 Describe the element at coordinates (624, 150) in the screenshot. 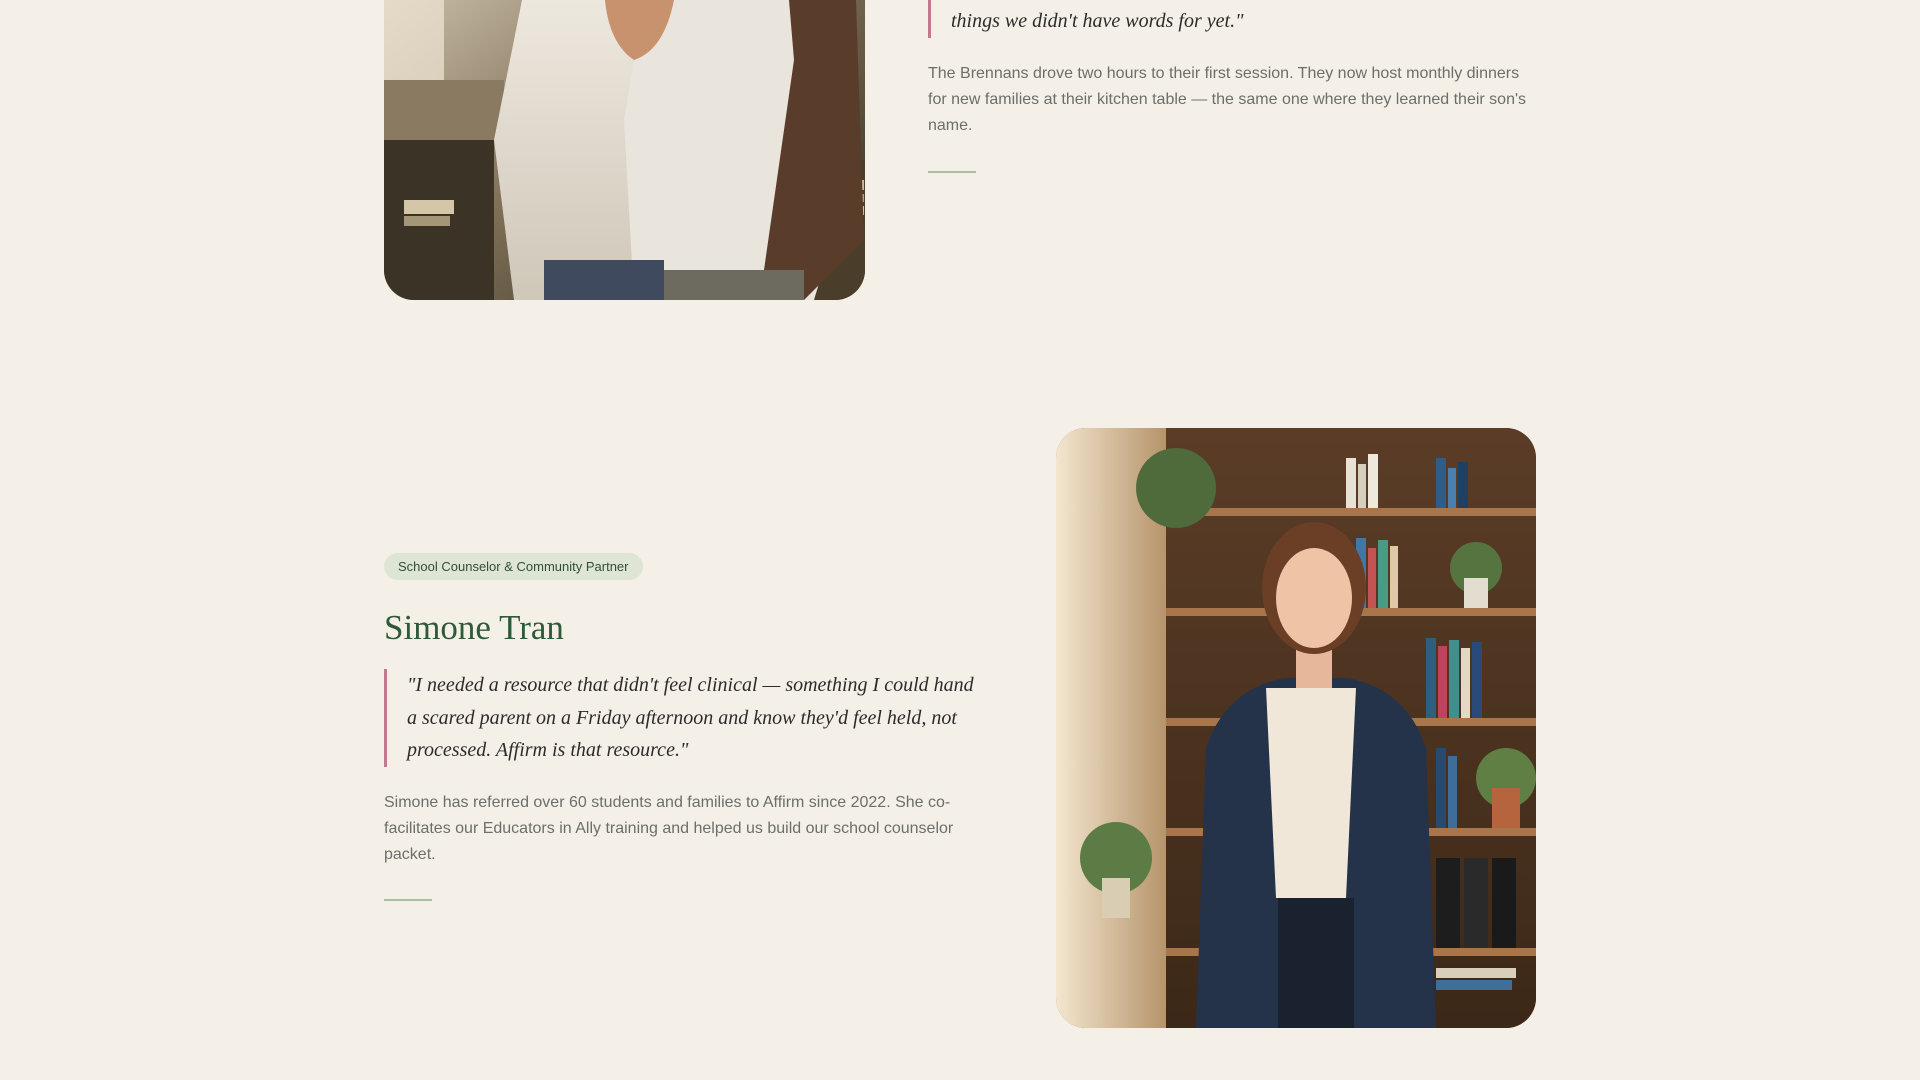

I see `brennan-family-photo` at that location.